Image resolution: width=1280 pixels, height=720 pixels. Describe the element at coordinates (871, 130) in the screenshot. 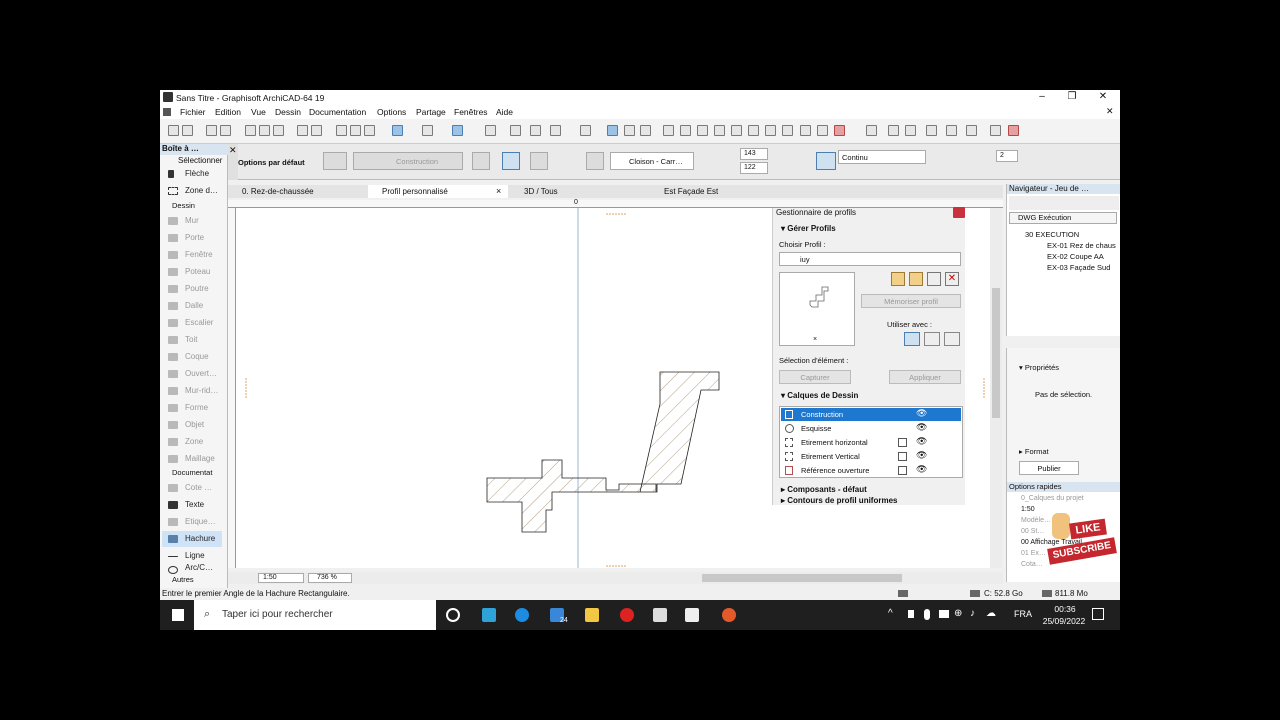

I see `globe-icon` at that location.